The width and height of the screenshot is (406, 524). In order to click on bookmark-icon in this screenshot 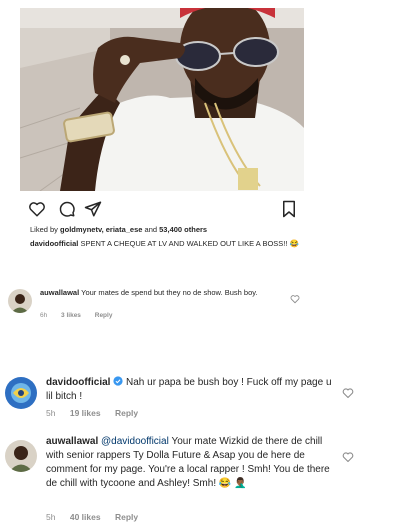, I will do `click(289, 209)`.